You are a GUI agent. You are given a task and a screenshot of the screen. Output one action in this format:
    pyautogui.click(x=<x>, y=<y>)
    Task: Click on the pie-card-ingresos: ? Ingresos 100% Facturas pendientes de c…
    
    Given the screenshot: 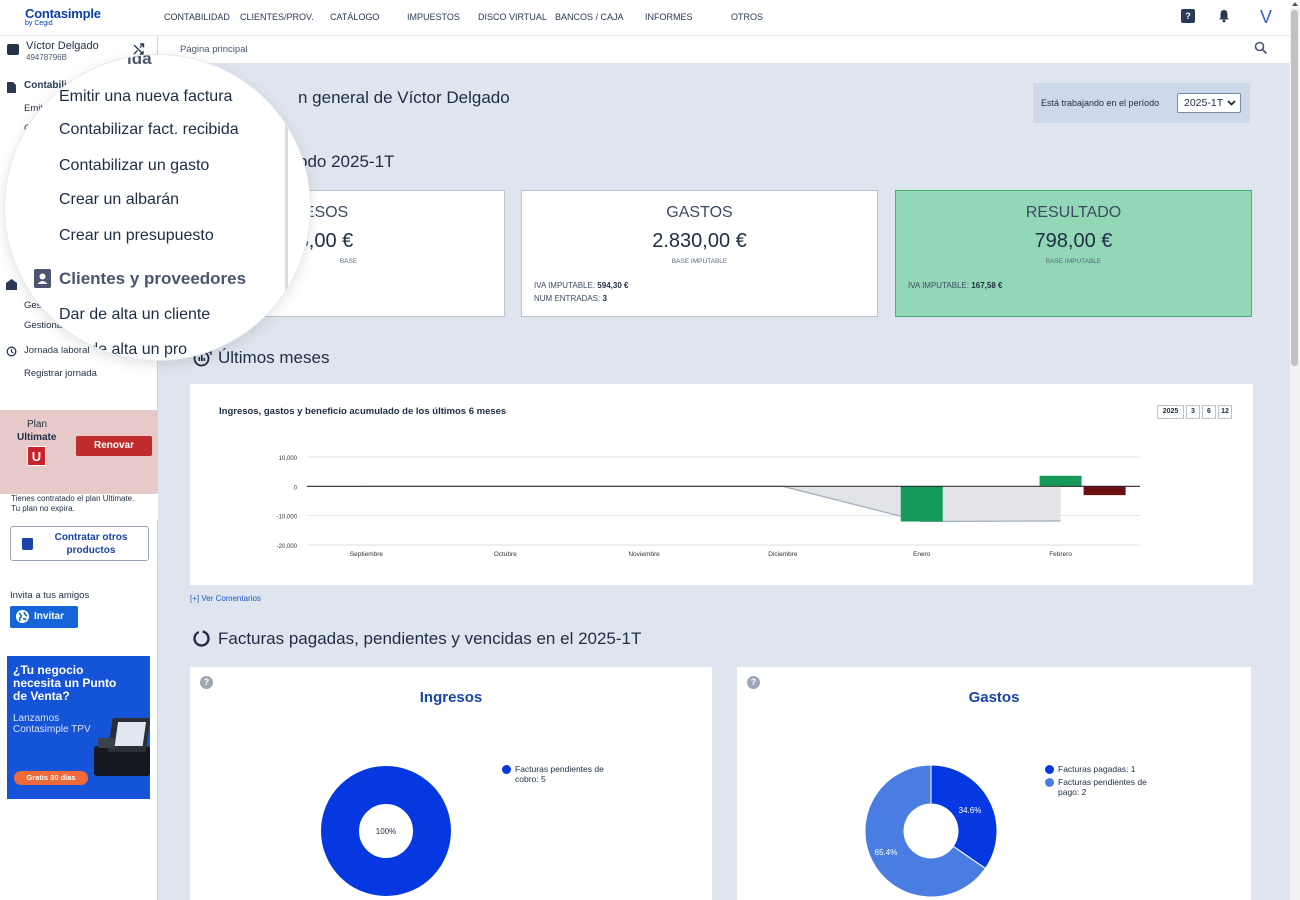 What is the action you would take?
    pyautogui.click(x=451, y=783)
    